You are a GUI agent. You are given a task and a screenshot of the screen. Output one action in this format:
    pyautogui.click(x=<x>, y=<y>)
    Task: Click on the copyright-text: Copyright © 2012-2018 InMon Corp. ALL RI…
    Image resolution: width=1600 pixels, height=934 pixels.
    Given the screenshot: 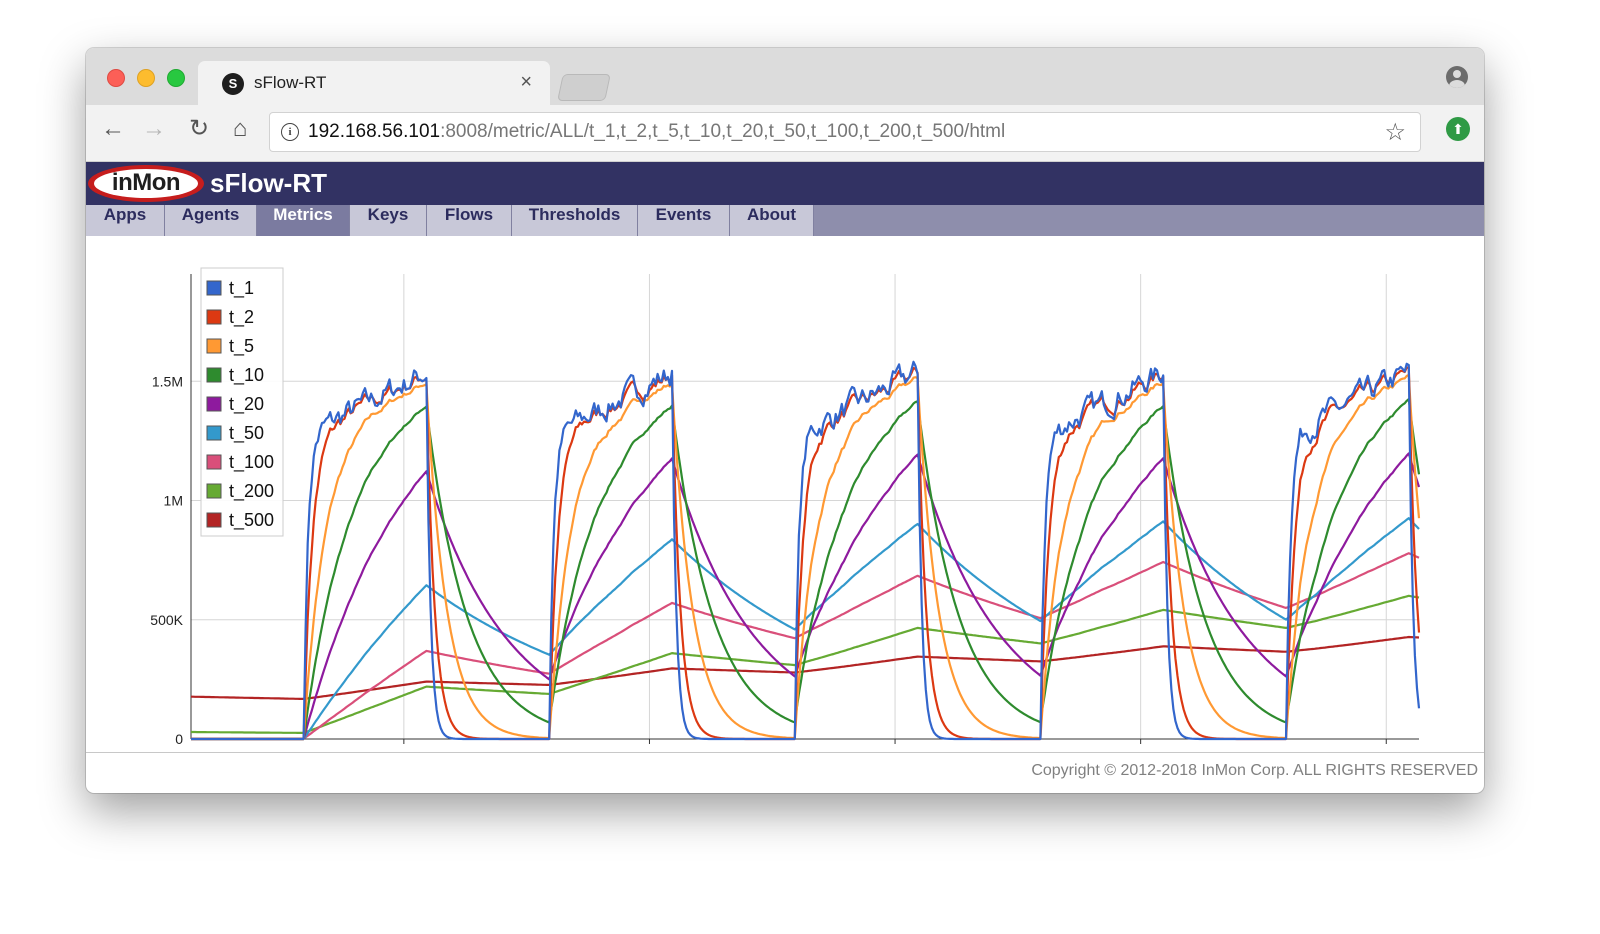 What is the action you would take?
    pyautogui.click(x=1254, y=770)
    